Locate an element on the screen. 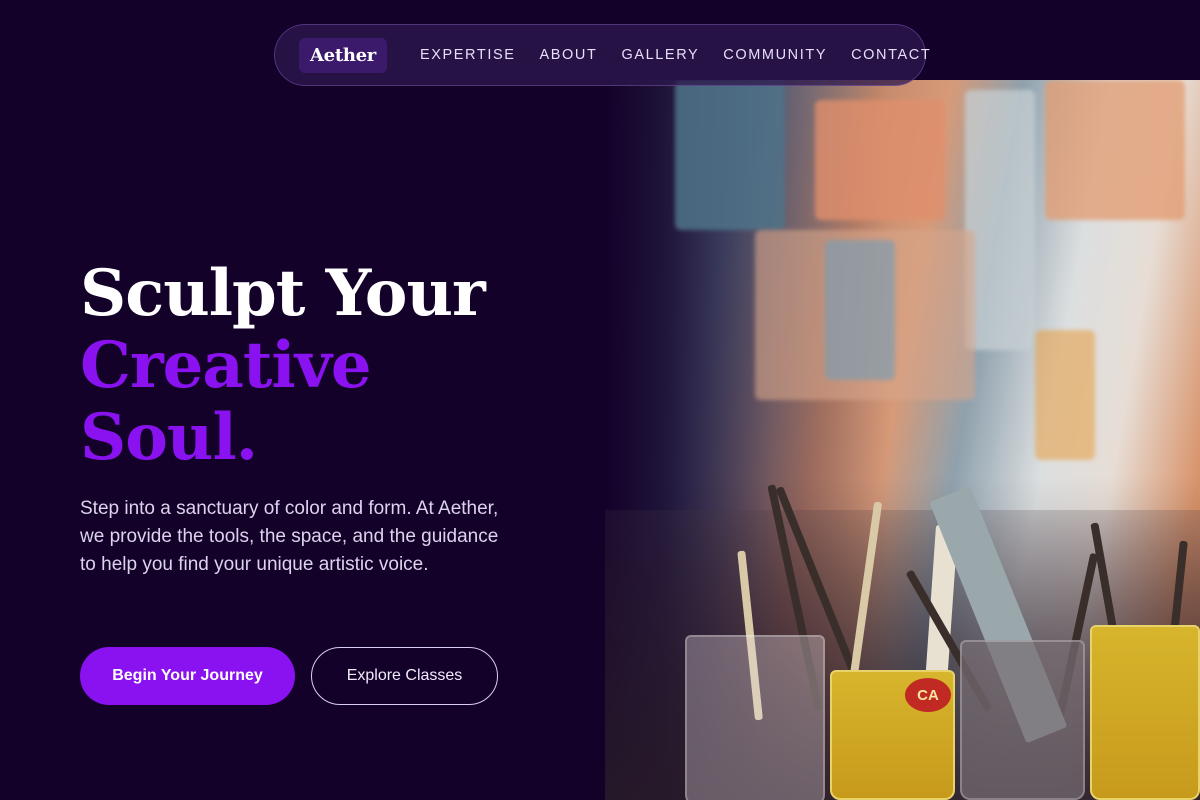 The height and width of the screenshot is (800, 1200). begin-journey-button: Begin Your Journey is located at coordinates (187, 676).